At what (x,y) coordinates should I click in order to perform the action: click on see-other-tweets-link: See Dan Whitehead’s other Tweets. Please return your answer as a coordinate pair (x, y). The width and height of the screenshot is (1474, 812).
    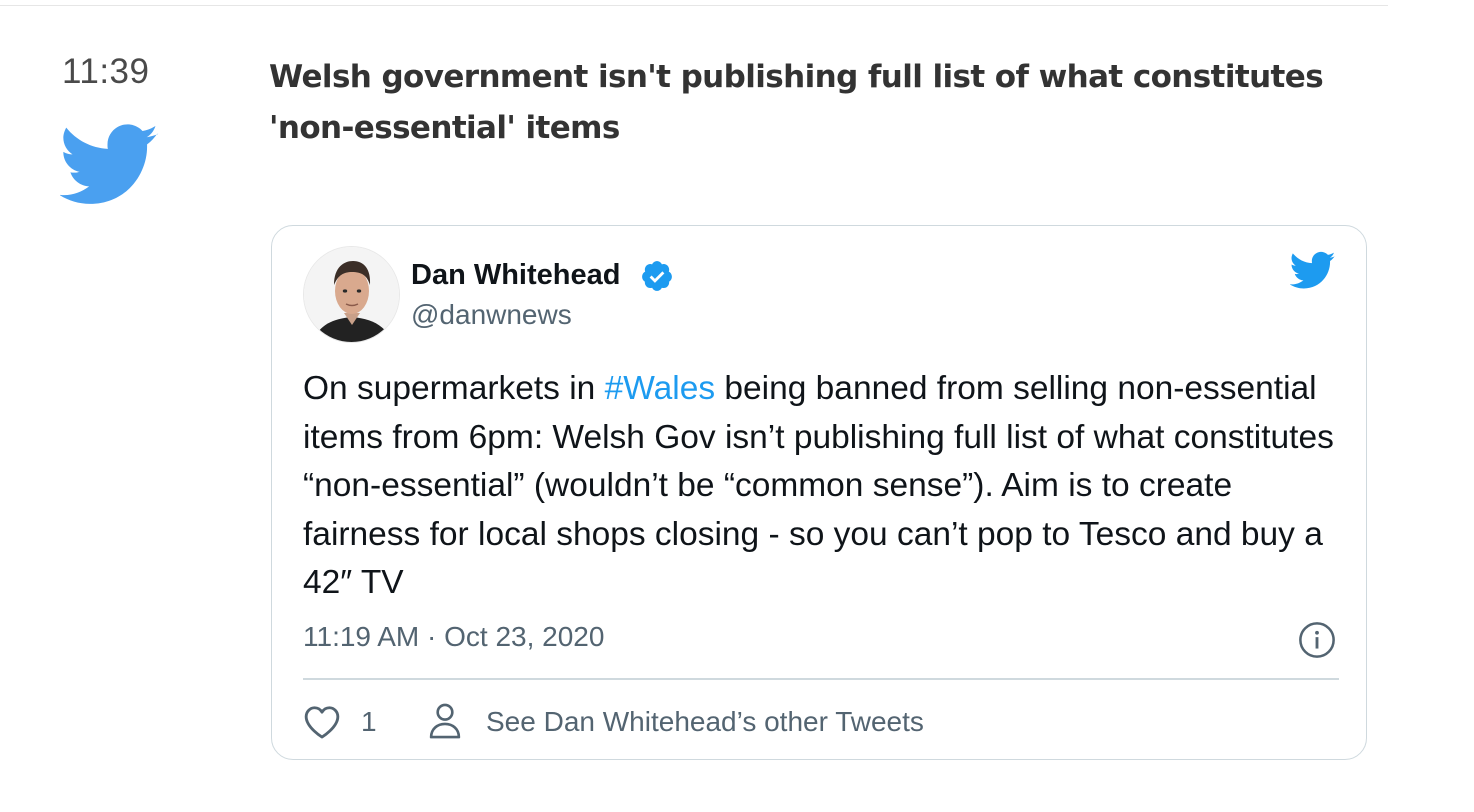
    Looking at the image, I should click on (705, 722).